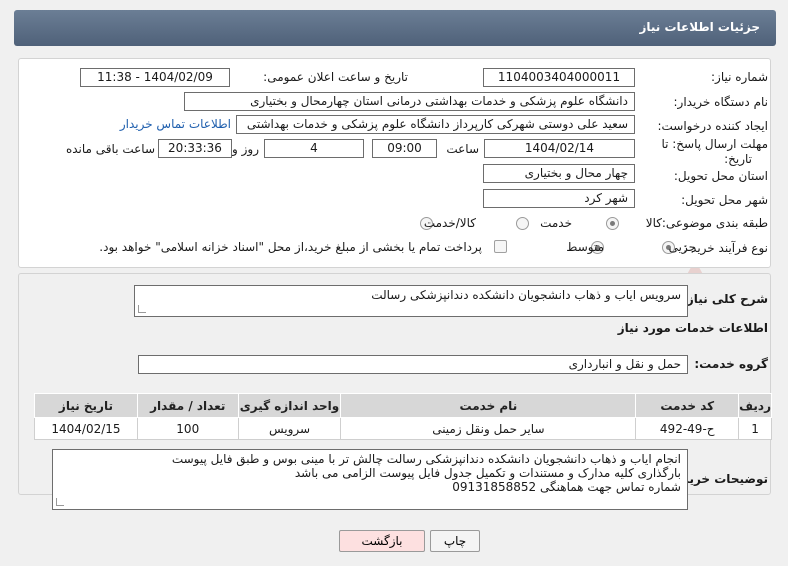 The image size is (788, 566). I want to click on remaining-time-field: 20:33:36, so click(195, 148).